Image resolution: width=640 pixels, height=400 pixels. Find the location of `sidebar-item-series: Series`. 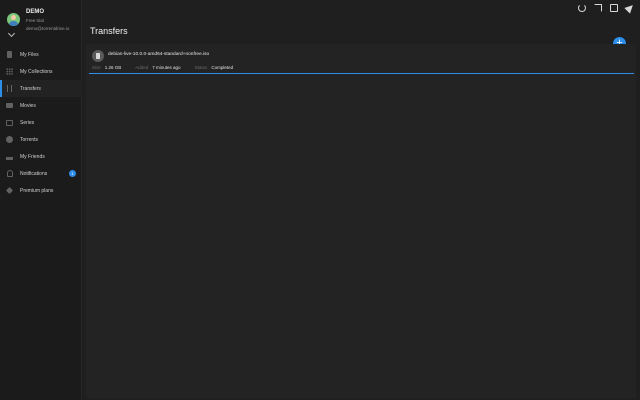

sidebar-item-series: Series is located at coordinates (41, 122).